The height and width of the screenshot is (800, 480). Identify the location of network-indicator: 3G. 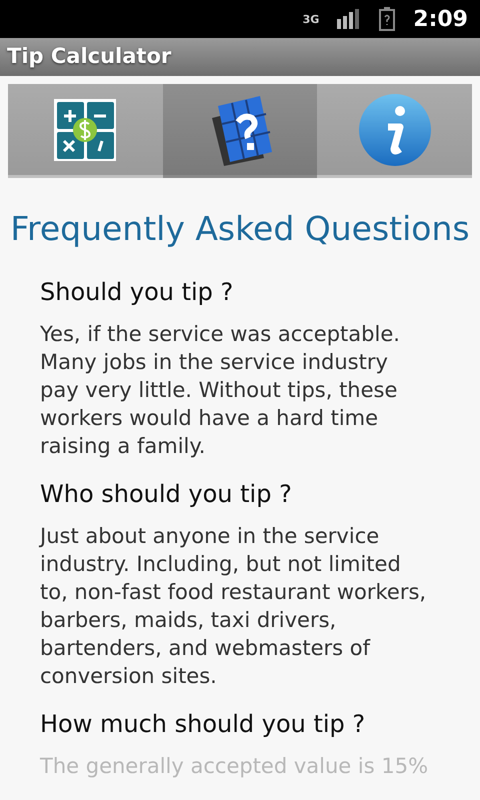
(311, 19).